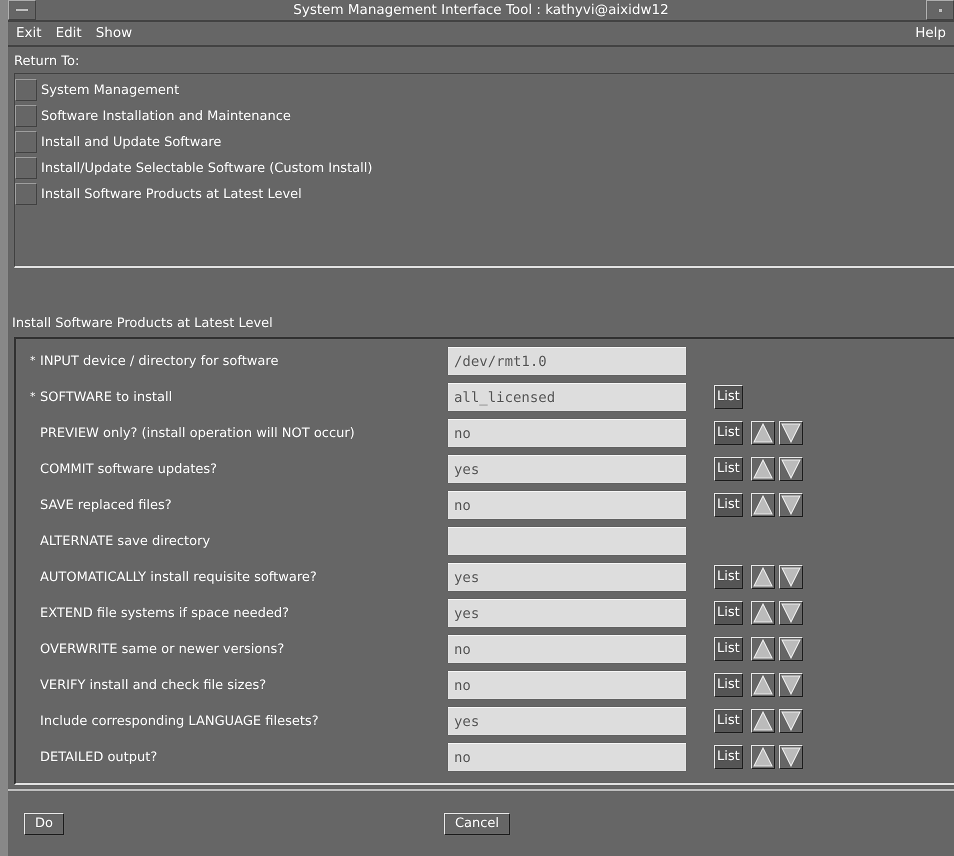 The image size is (954, 856). I want to click on return-item-label: Software Installation and Maintenance, so click(166, 116).